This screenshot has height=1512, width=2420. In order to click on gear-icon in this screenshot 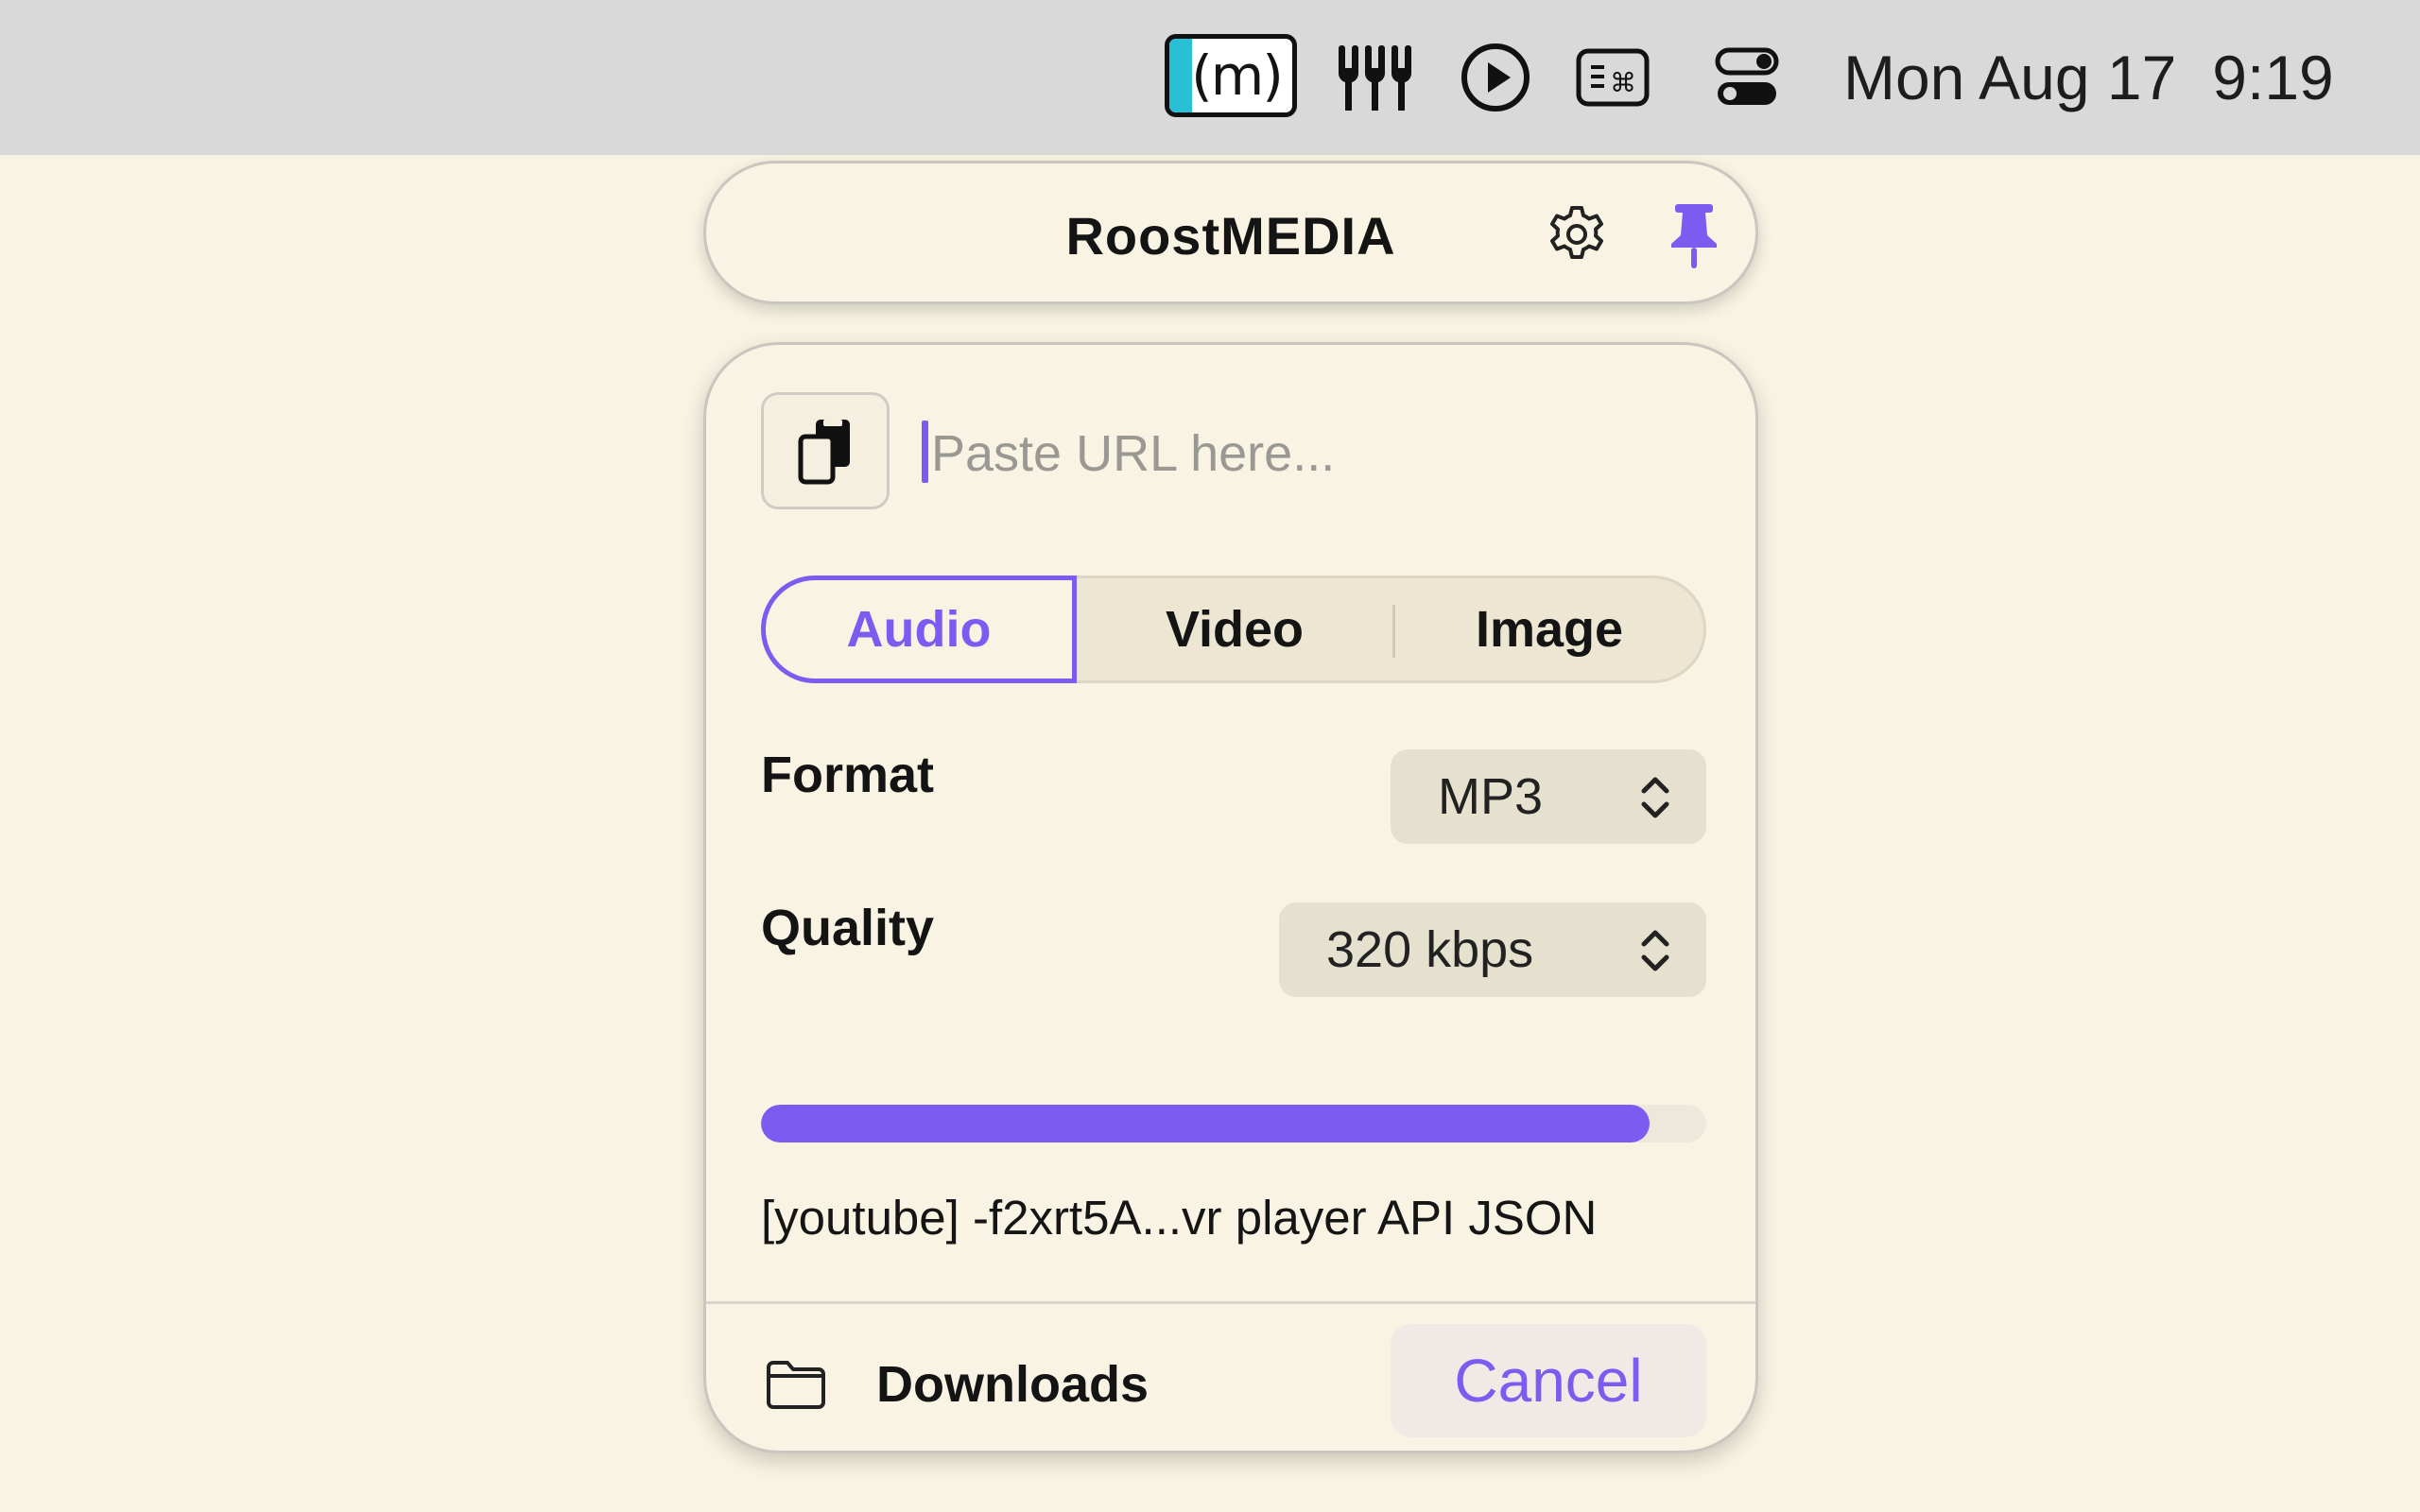, I will do `click(1577, 234)`.